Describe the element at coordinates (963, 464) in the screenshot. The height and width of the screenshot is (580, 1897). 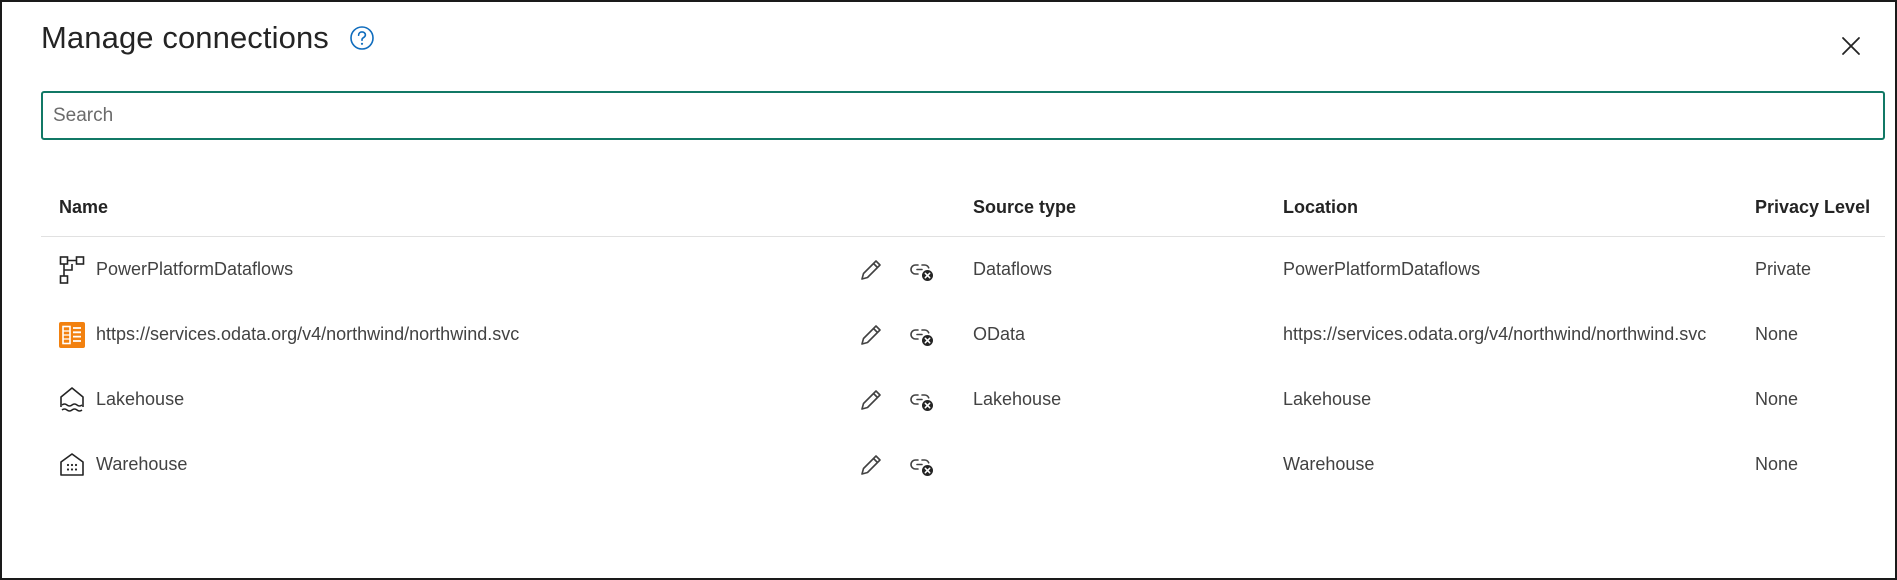
I see `table-row: Warehouse Warehouse None` at that location.